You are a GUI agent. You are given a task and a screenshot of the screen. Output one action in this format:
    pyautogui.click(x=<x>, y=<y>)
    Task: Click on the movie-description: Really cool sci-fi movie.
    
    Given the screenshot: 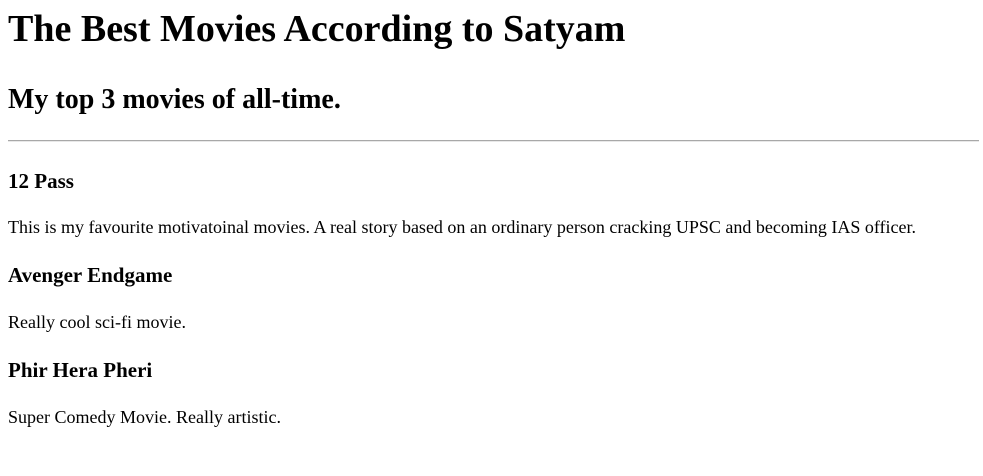 What is the action you would take?
    pyautogui.click(x=97, y=322)
    